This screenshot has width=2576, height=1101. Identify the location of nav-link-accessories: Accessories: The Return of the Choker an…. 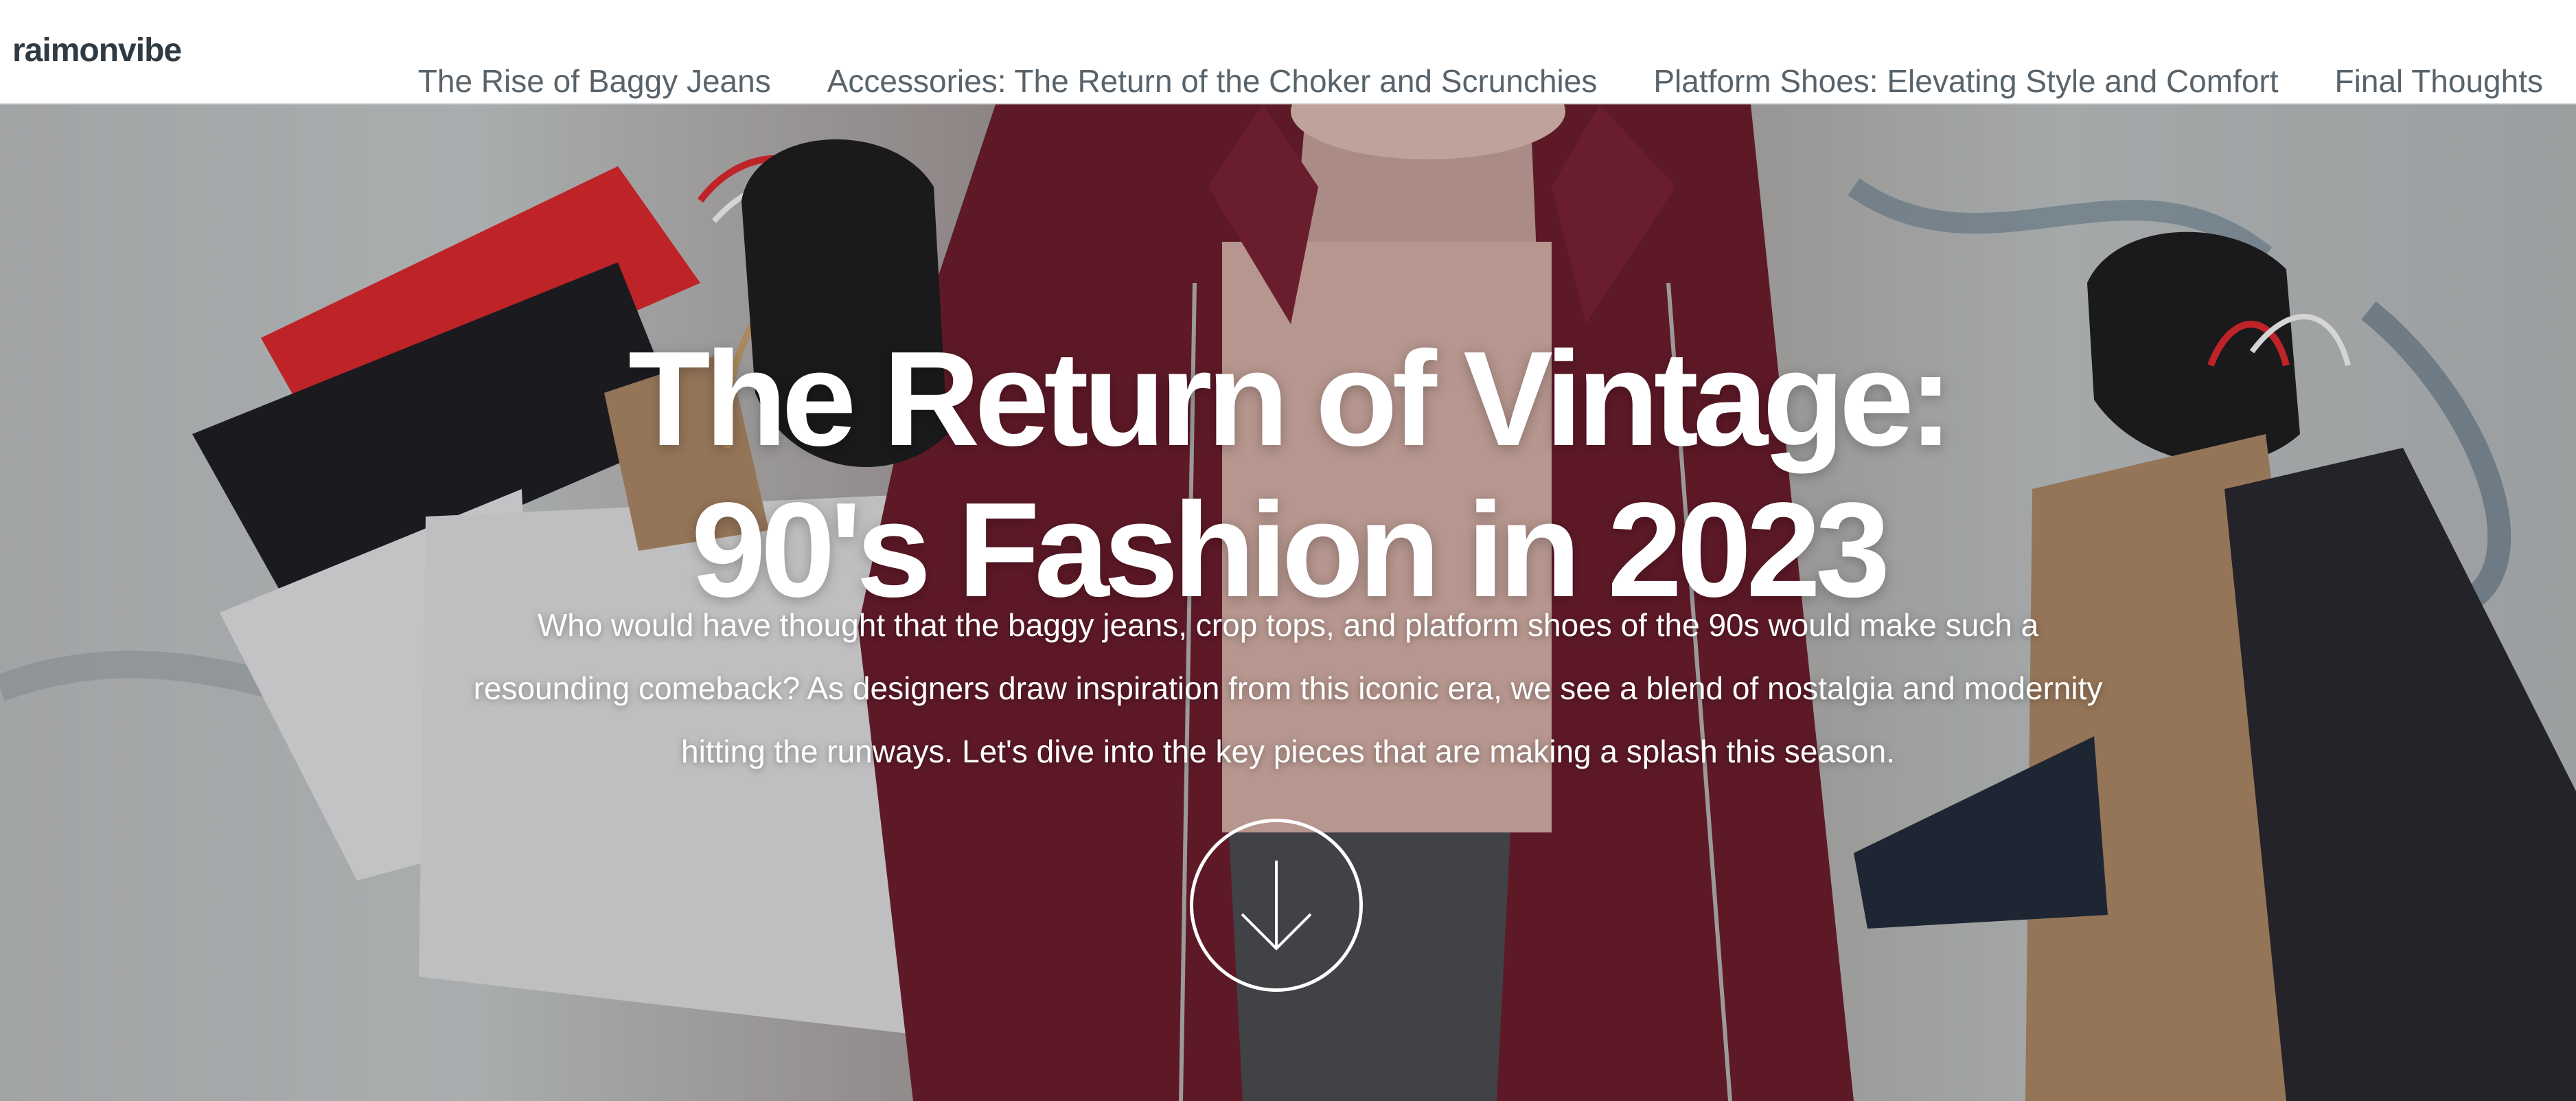
(1212, 81).